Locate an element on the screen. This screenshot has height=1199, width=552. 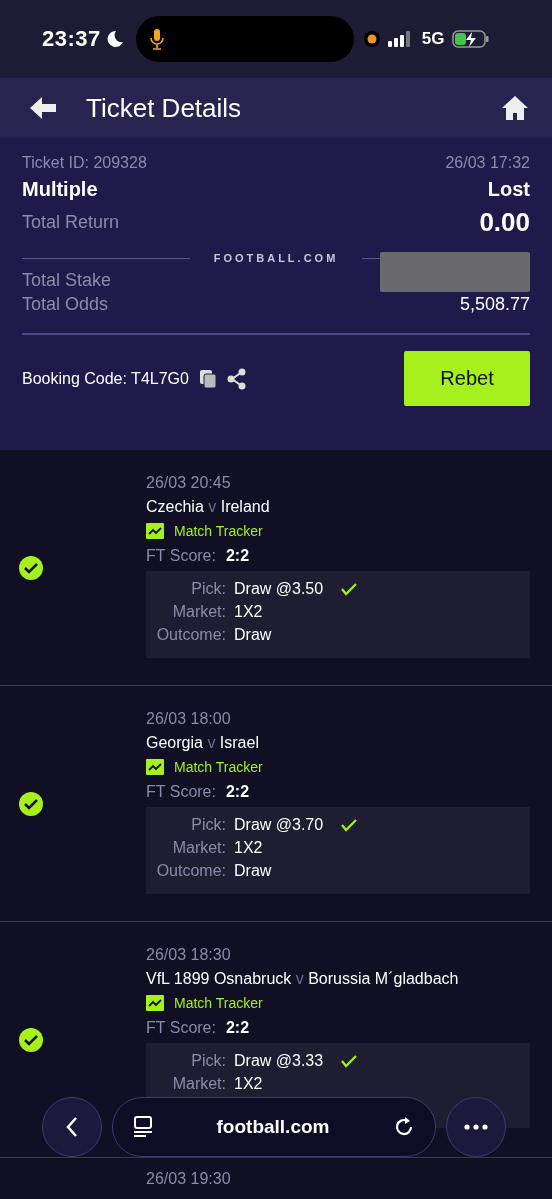
back-arrow-icon is located at coordinates (43, 108).